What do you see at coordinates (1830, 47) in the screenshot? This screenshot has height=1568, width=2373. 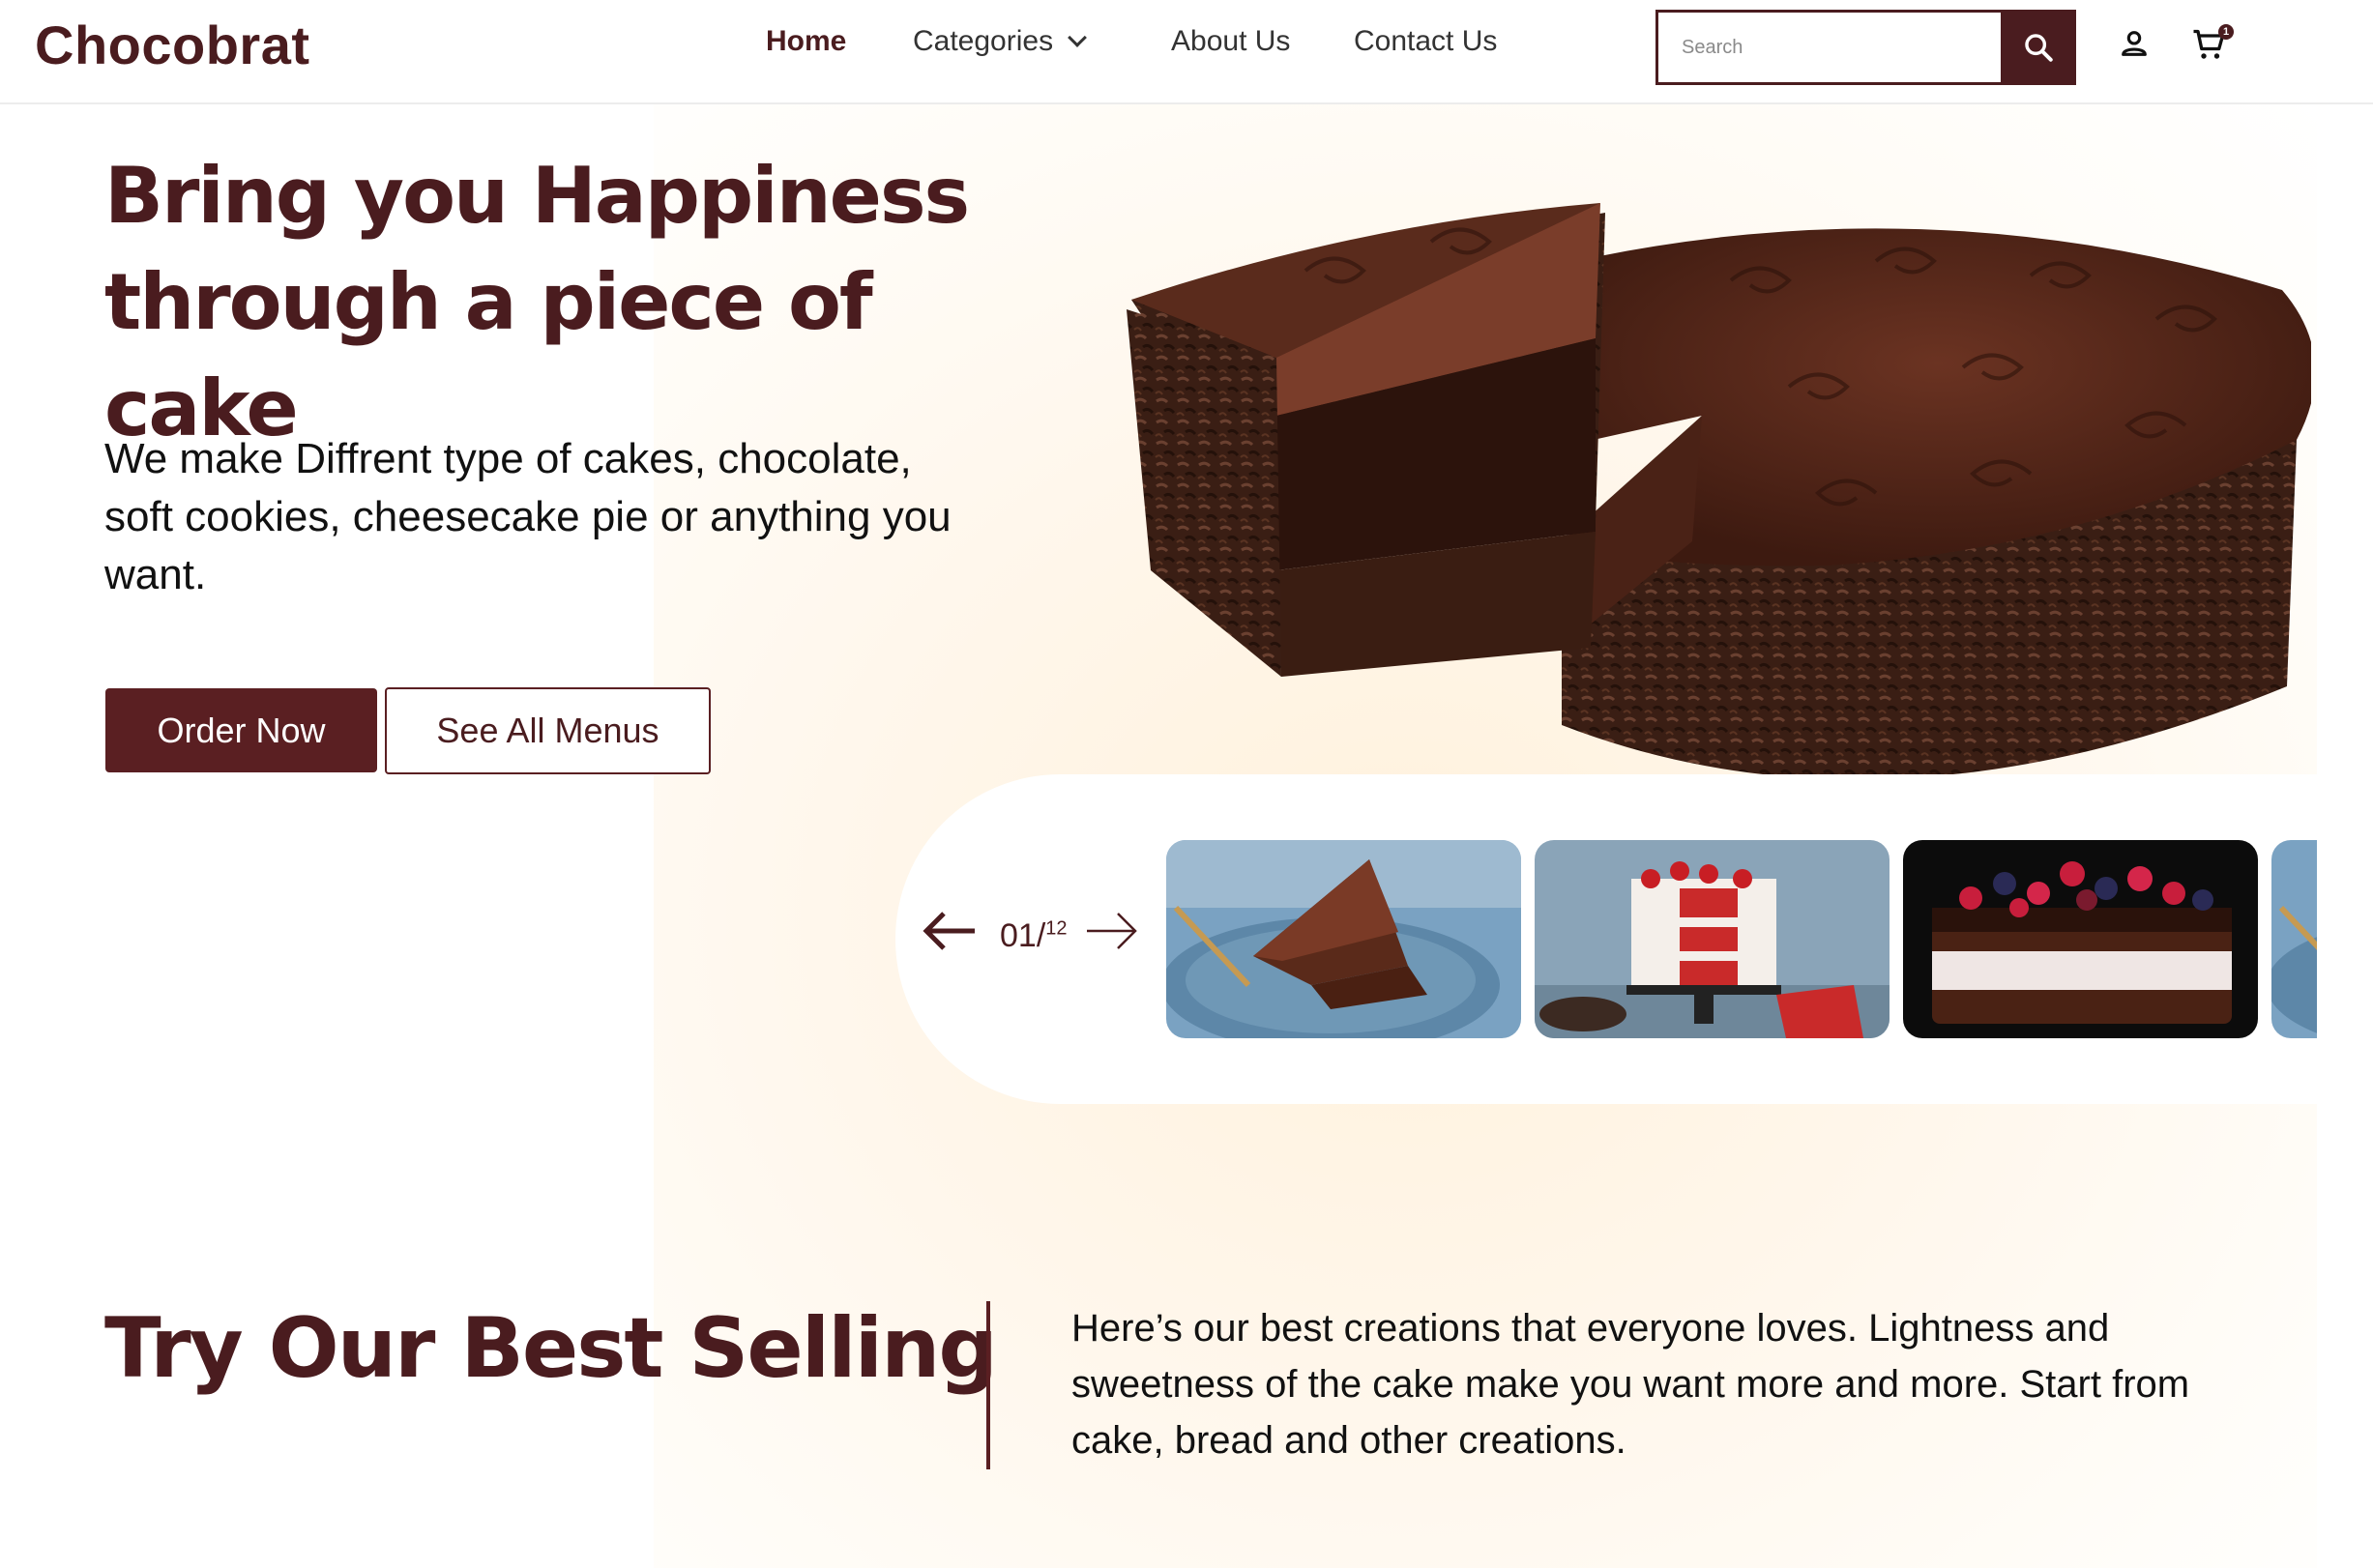 I see `search-input` at bounding box center [1830, 47].